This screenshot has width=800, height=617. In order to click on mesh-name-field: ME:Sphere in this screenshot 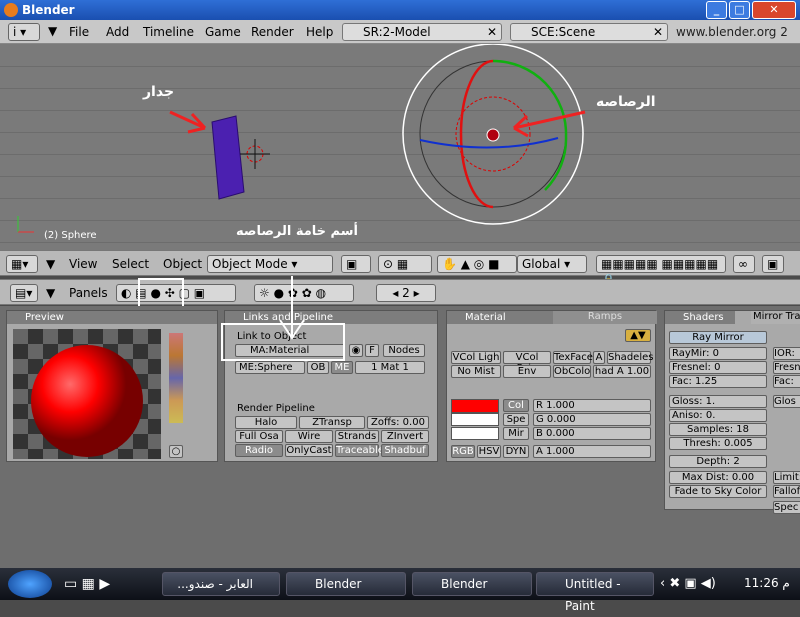, I will do `click(270, 367)`.